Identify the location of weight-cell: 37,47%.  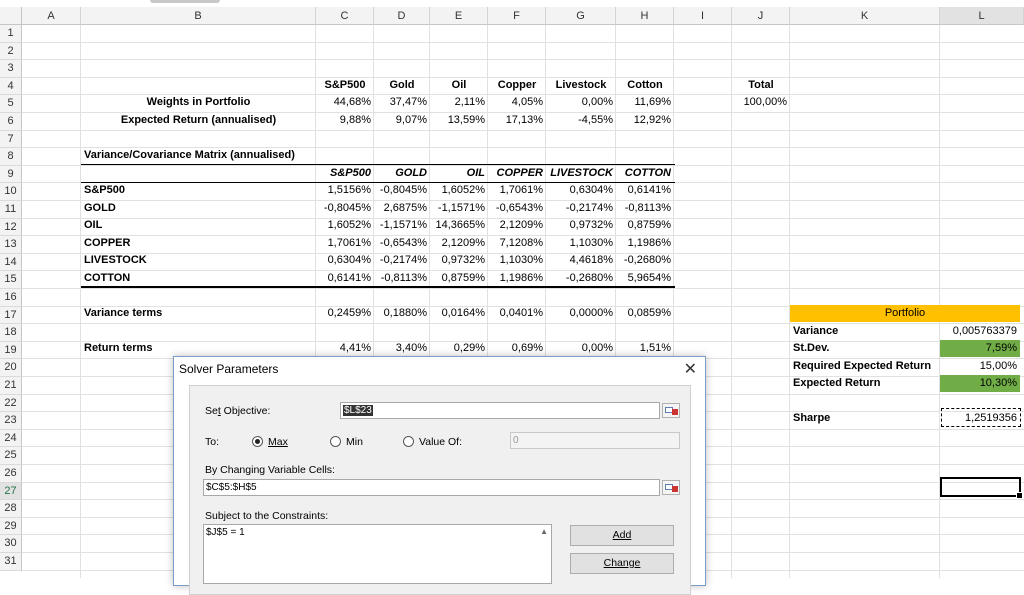
(402, 102).